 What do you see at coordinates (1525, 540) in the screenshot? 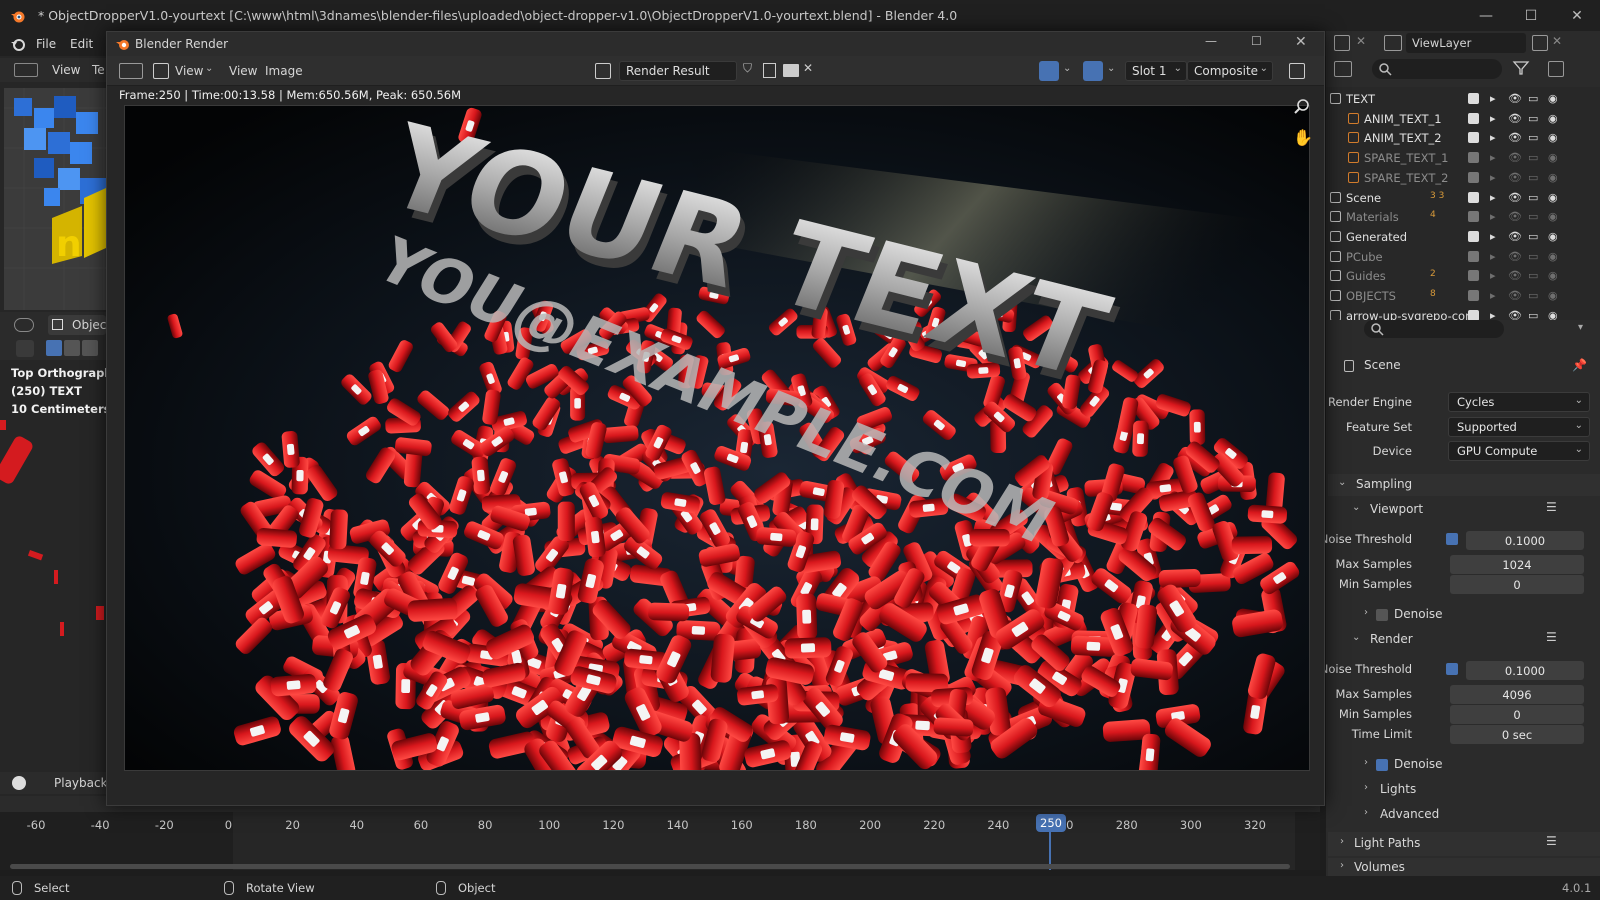
I see `viewport-noise-threshold-field: 0.1000` at bounding box center [1525, 540].